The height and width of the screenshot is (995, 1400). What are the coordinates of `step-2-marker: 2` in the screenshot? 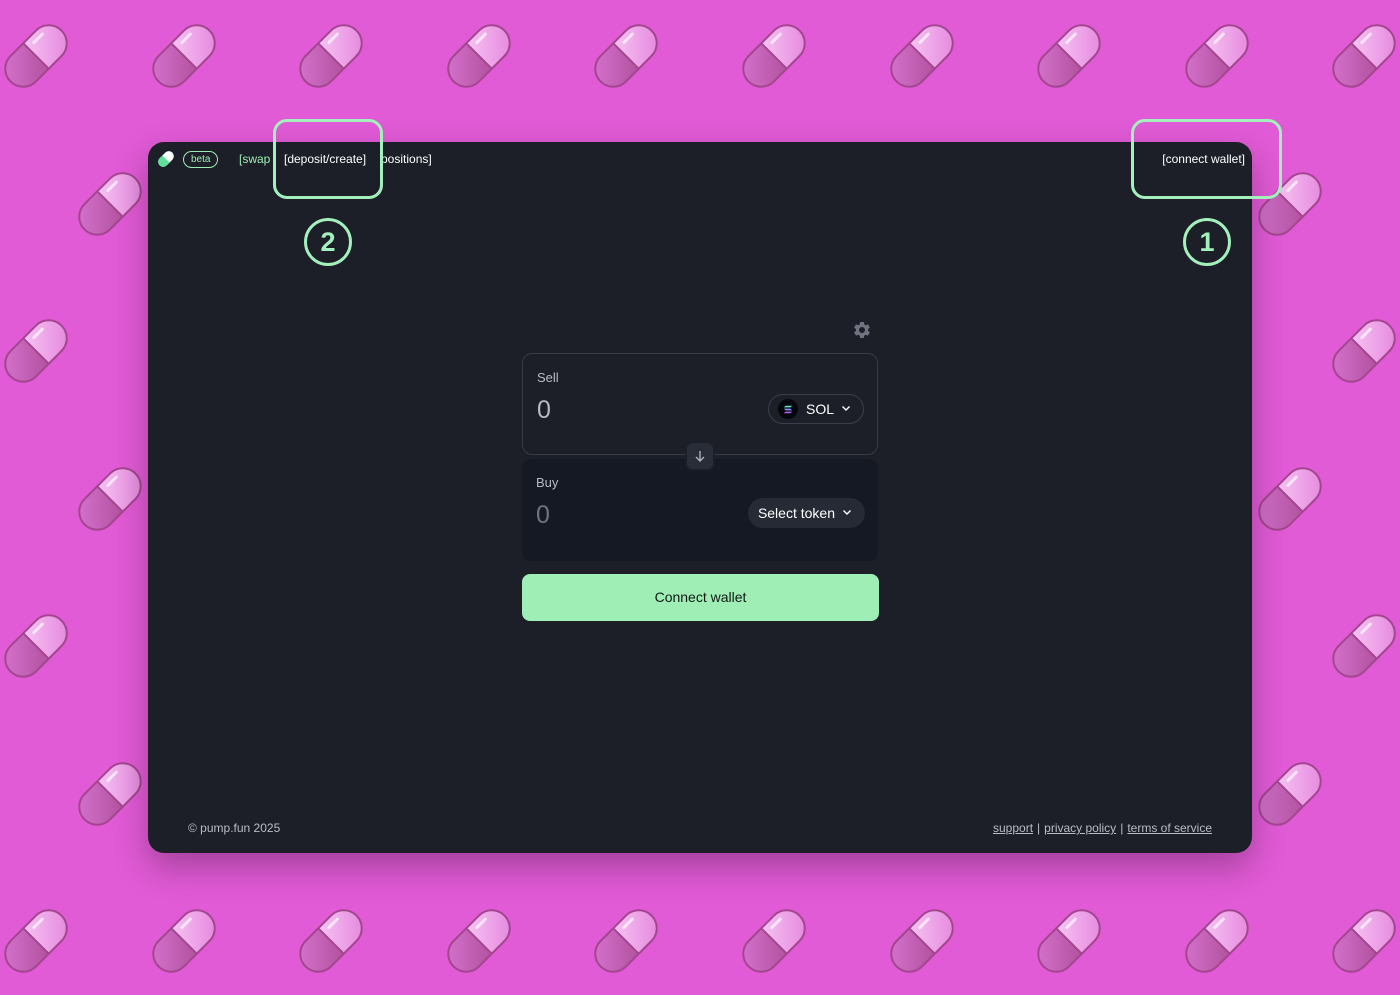 It's located at (328, 242).